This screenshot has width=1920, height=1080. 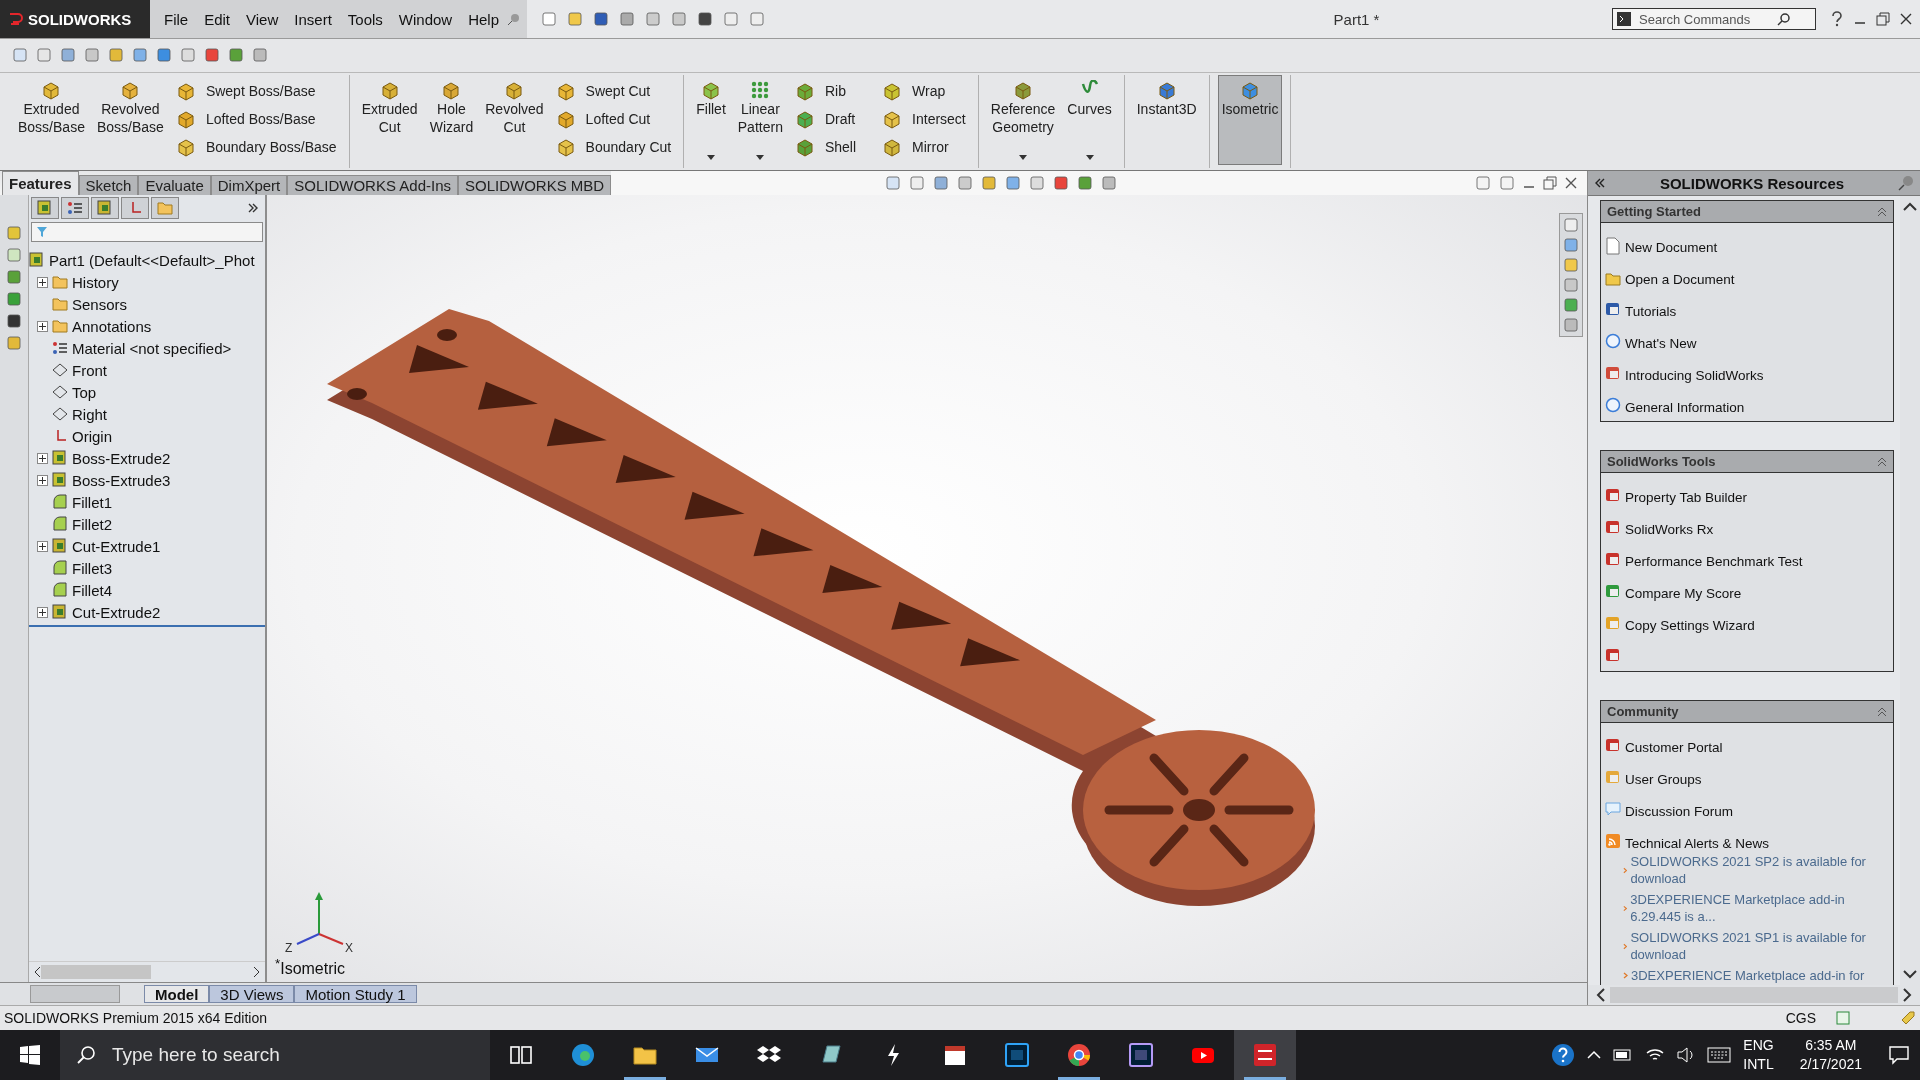 I want to click on bottom-tab: 3D Views, so click(x=252, y=994).